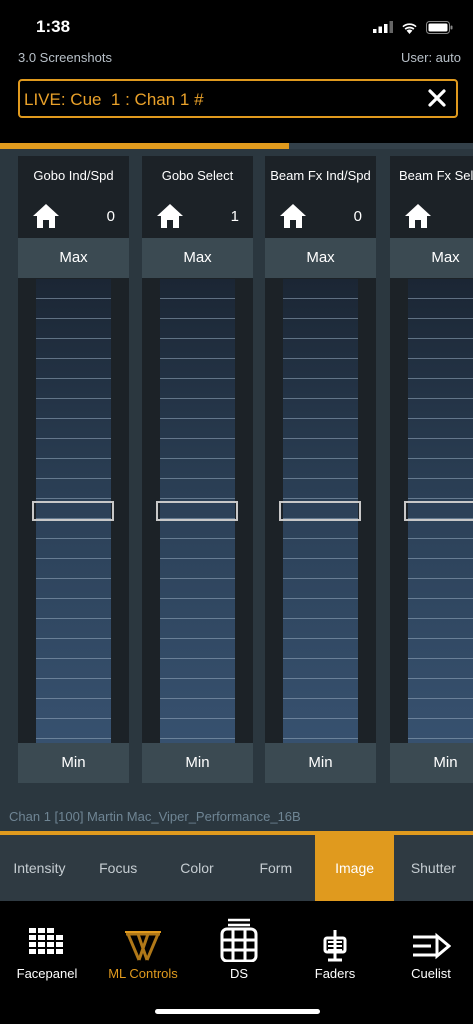 The image size is (473, 1024). Describe the element at coordinates (320, 175) in the screenshot. I see `fader-title: Beam Fx Ind/Spd` at that location.